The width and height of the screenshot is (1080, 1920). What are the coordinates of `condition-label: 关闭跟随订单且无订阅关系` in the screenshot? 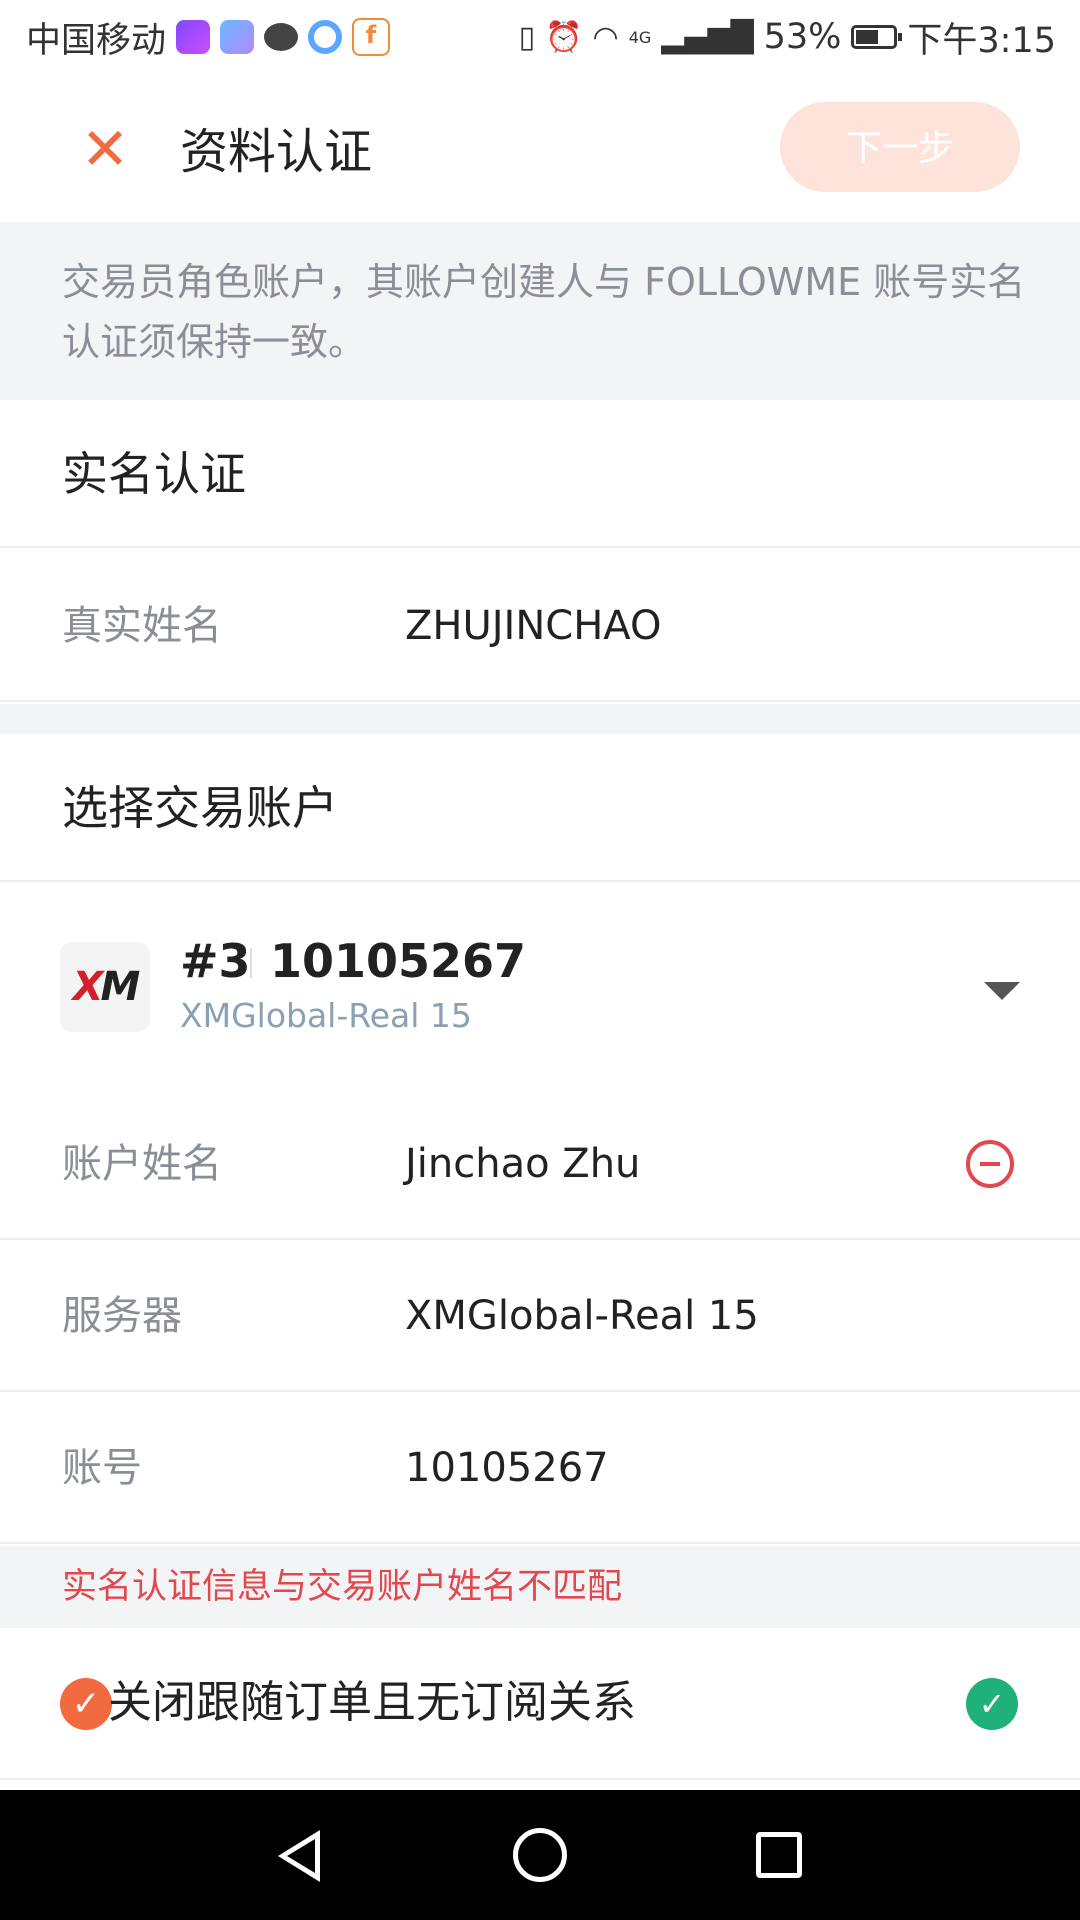 It's located at (372, 1702).